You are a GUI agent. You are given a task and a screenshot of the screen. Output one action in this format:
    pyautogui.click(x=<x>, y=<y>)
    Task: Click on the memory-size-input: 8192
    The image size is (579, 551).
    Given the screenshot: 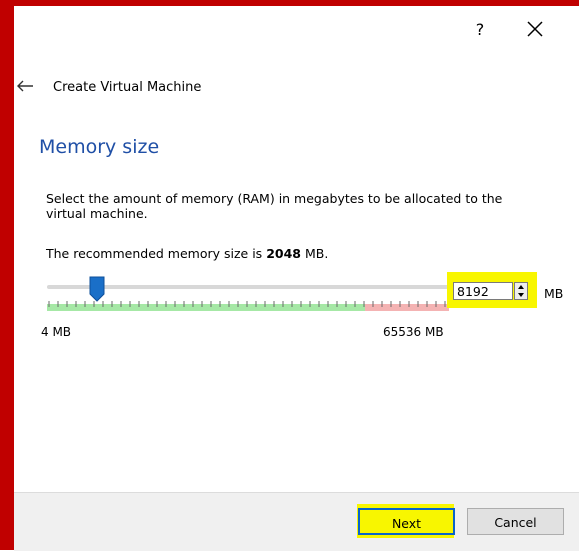 What is the action you would take?
    pyautogui.click(x=483, y=291)
    